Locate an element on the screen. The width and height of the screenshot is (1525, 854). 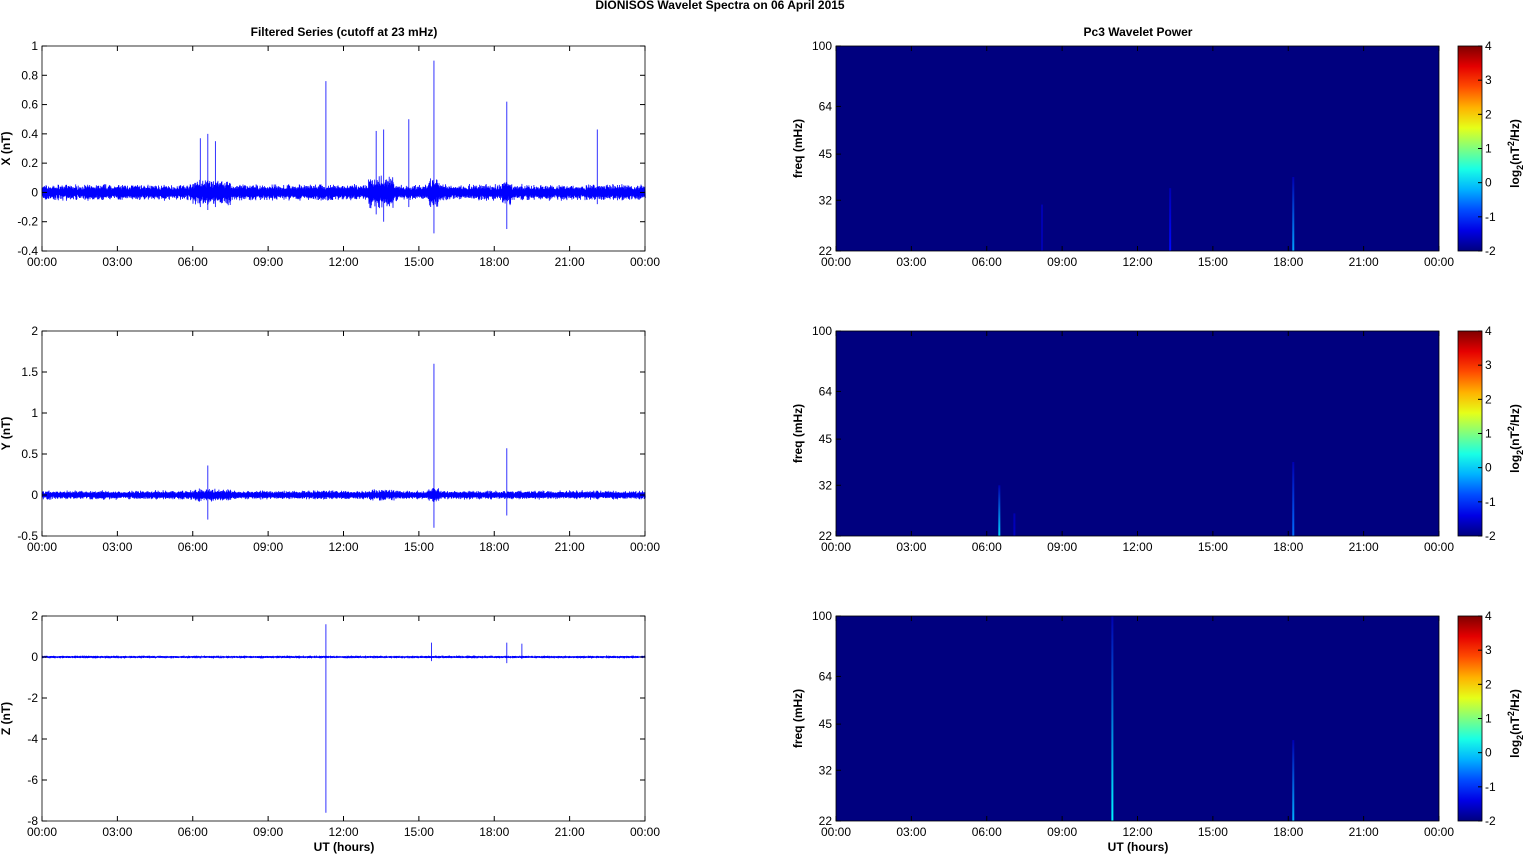
y-tick-label: 0.5 is located at coordinates (29, 454).